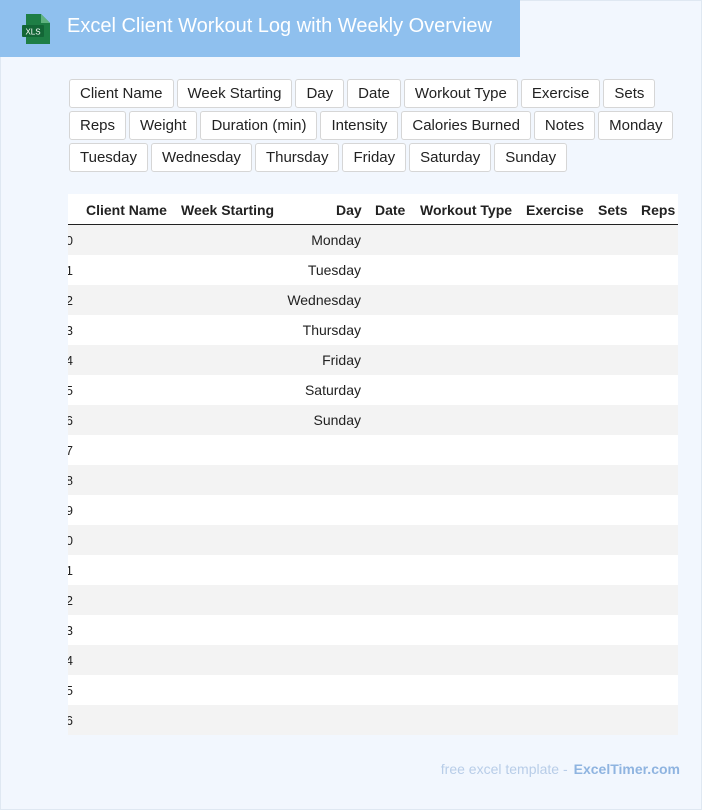  I want to click on cell-day: Sunday, so click(337, 420).